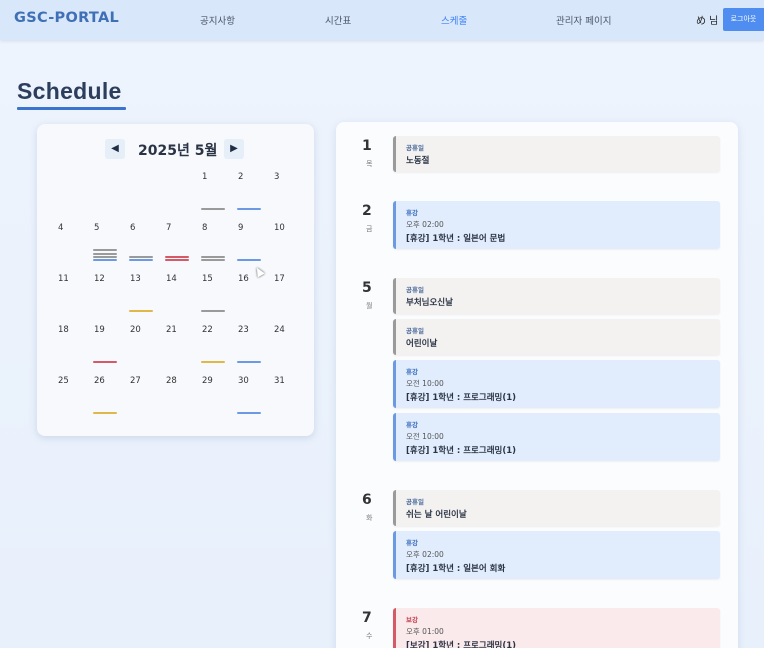 Image resolution: width=764 pixels, height=648 pixels. I want to click on calendar-day-number: 5, so click(97, 228).